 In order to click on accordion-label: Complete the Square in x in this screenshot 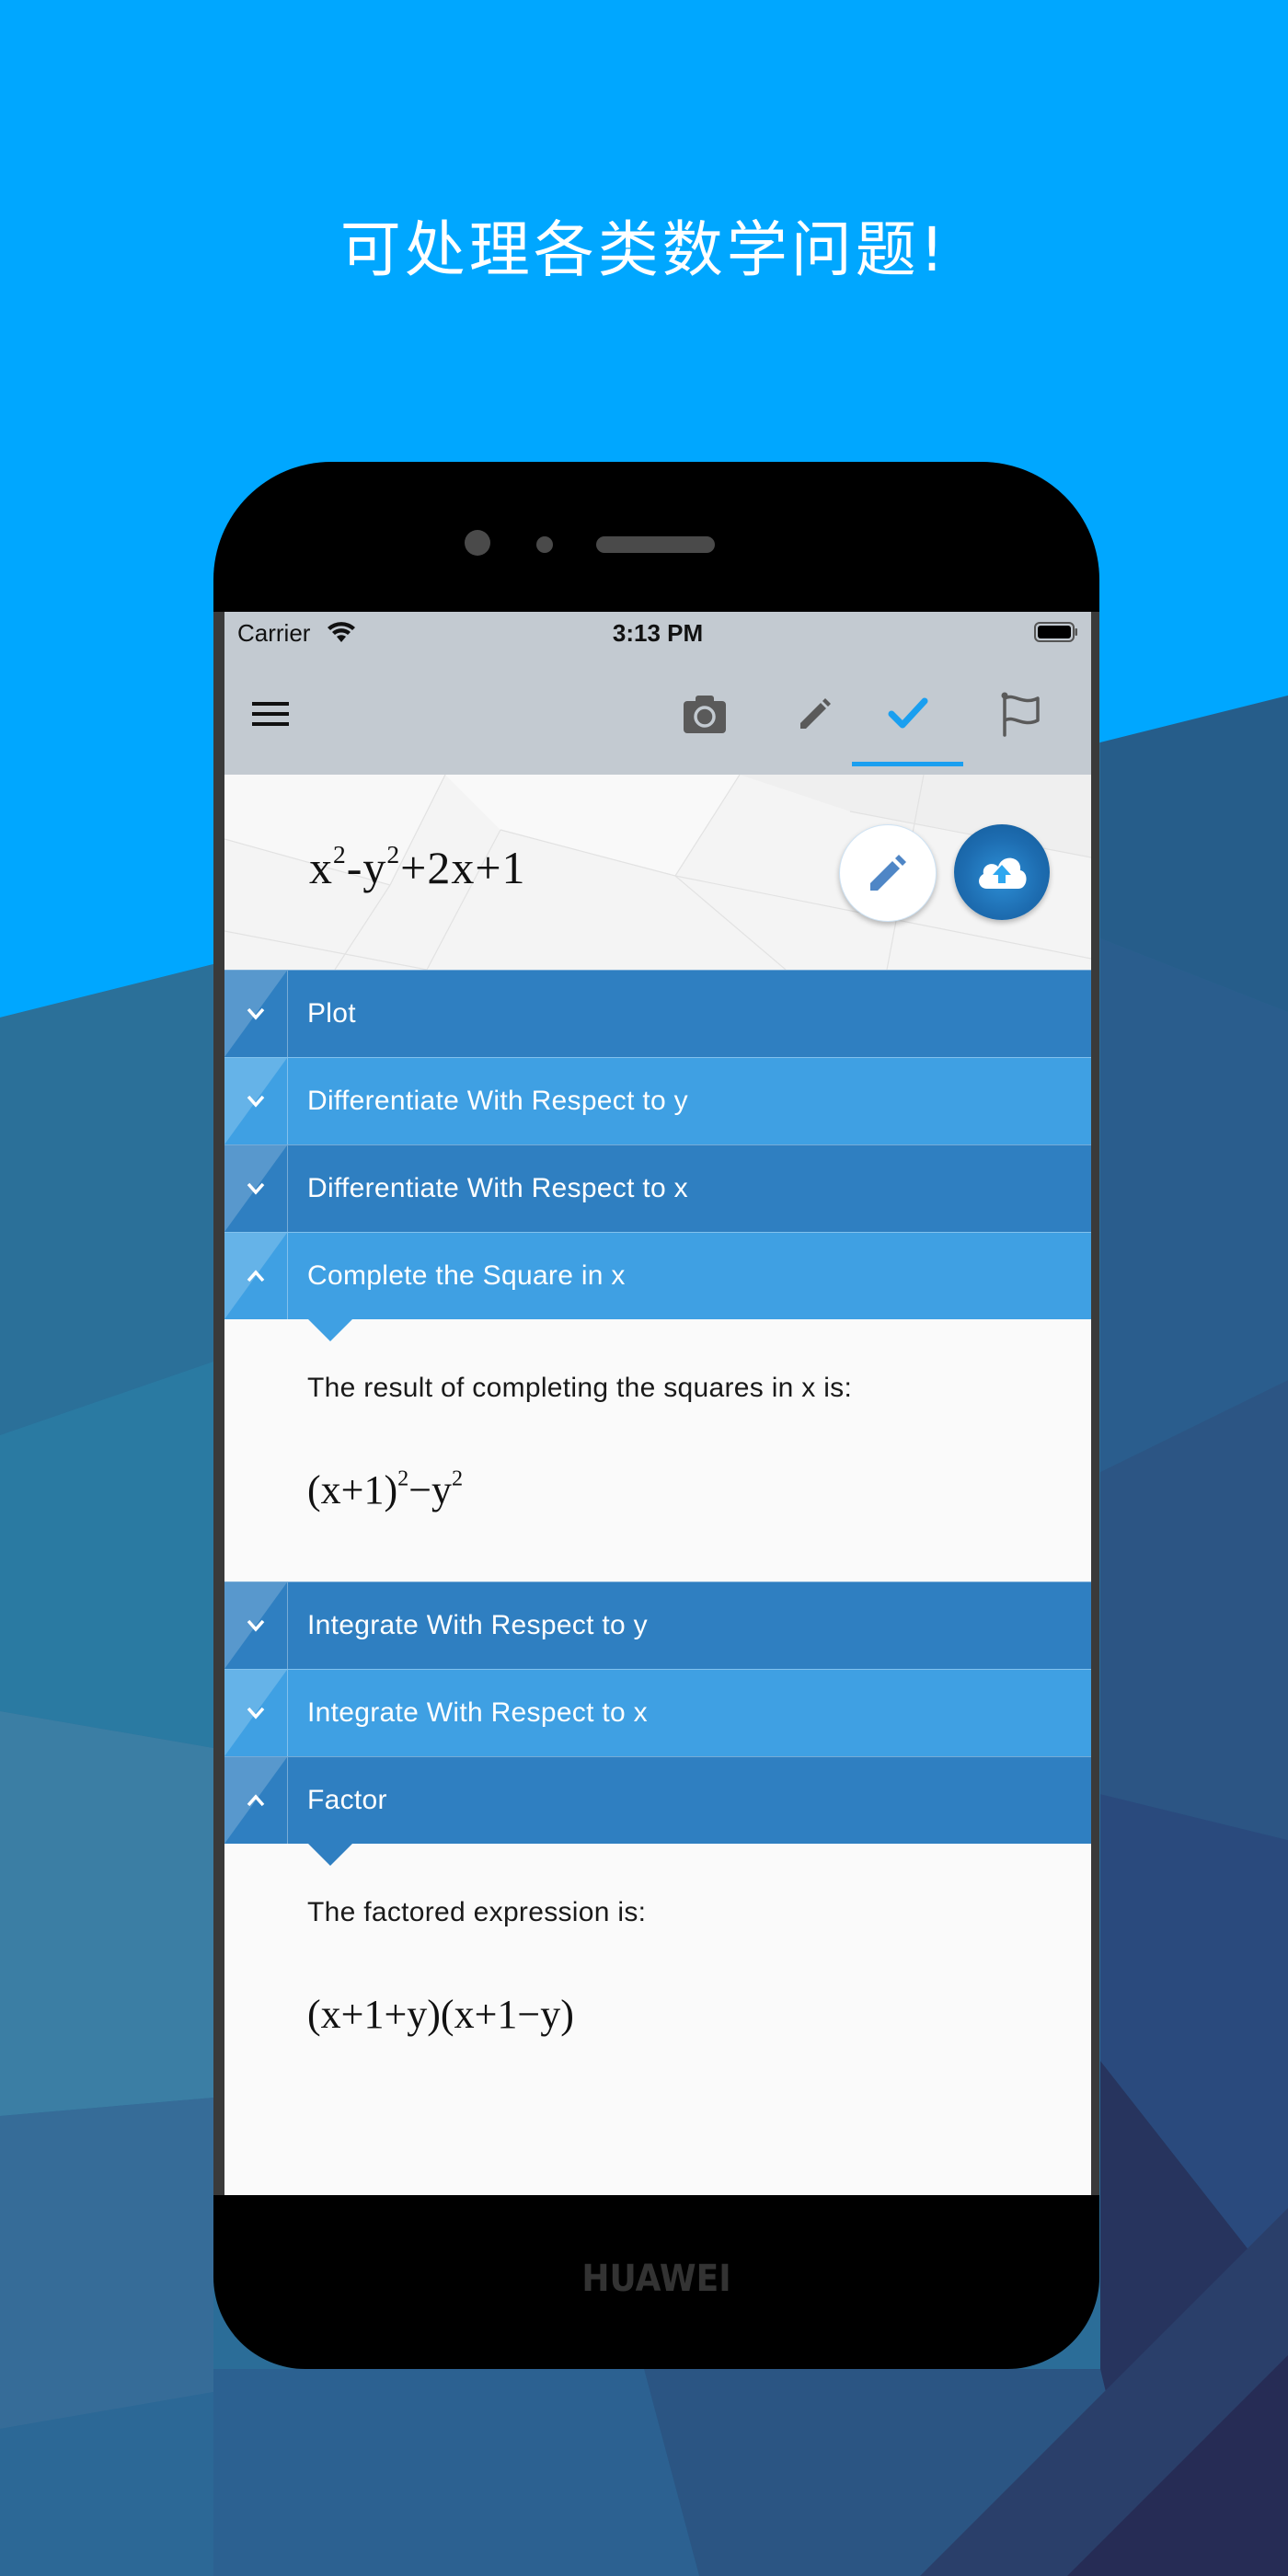, I will do `click(466, 1275)`.